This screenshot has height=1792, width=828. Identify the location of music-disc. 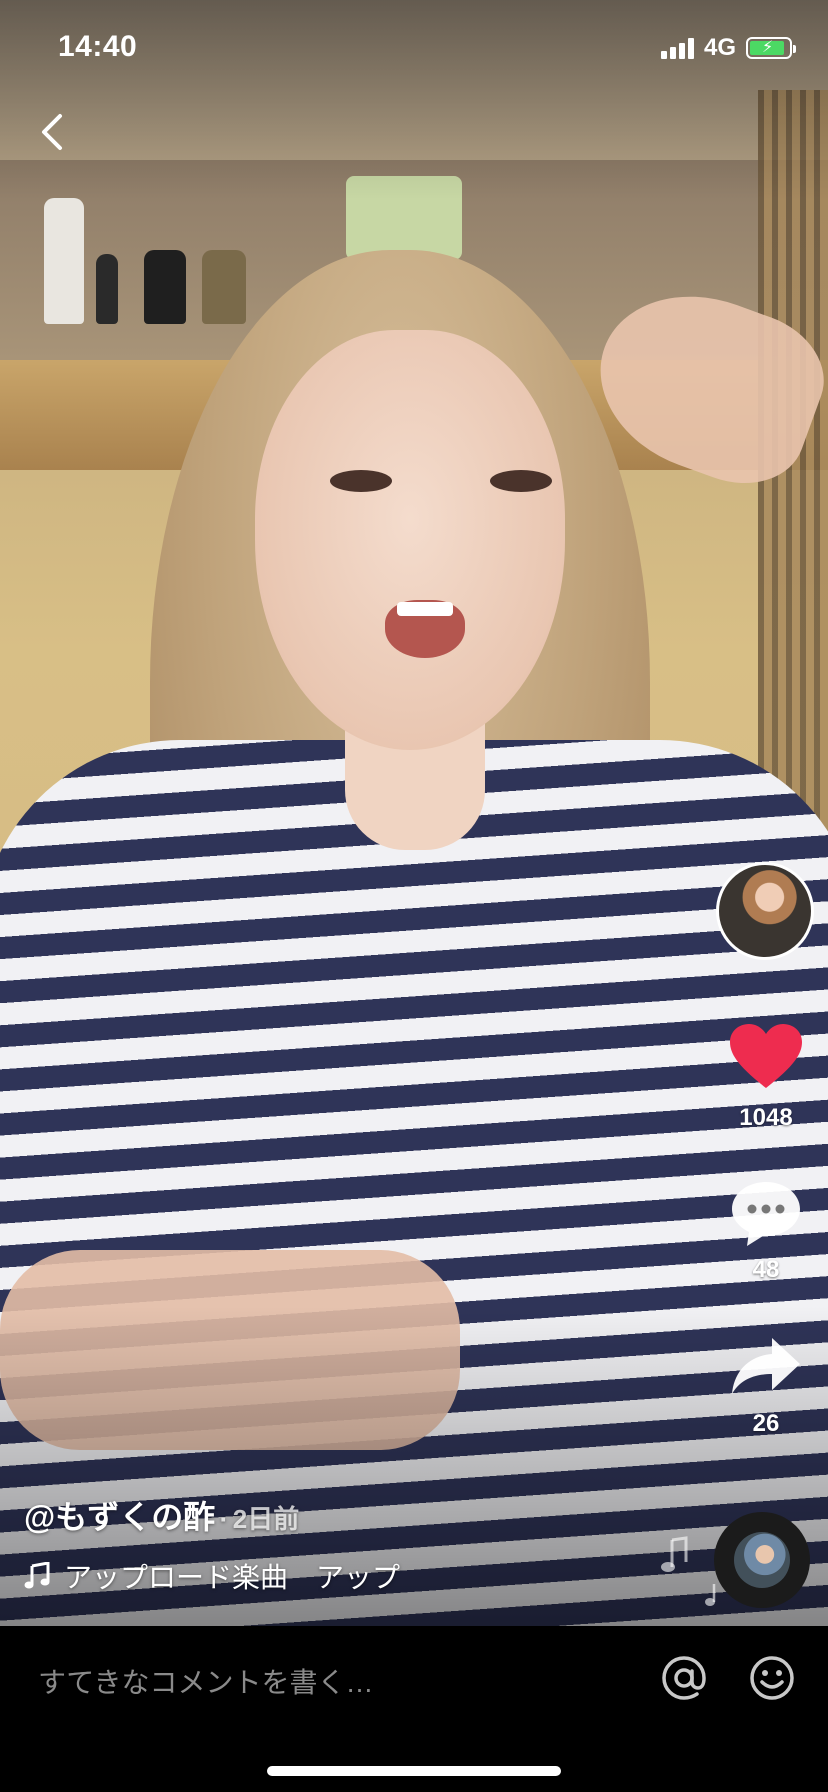
(762, 1560).